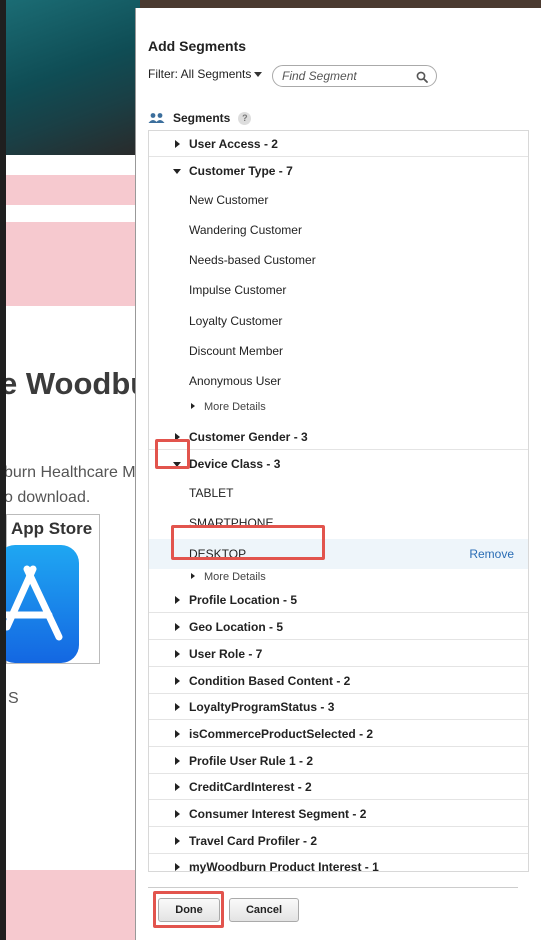 The image size is (541, 940). I want to click on item-label: DESKTOP, so click(218, 554).